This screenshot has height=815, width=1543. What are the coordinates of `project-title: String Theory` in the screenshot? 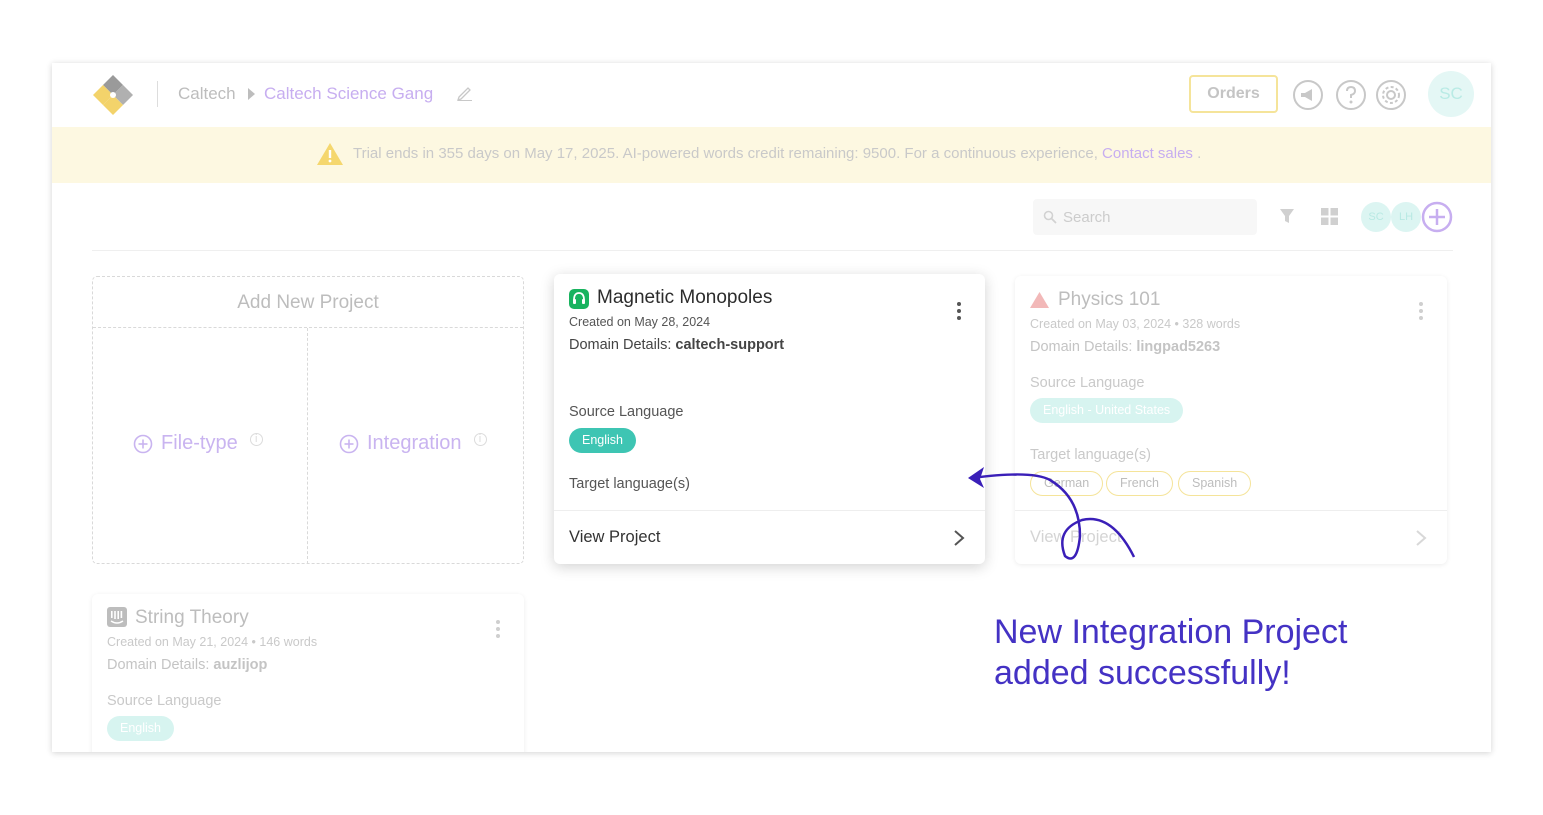 It's located at (192, 618).